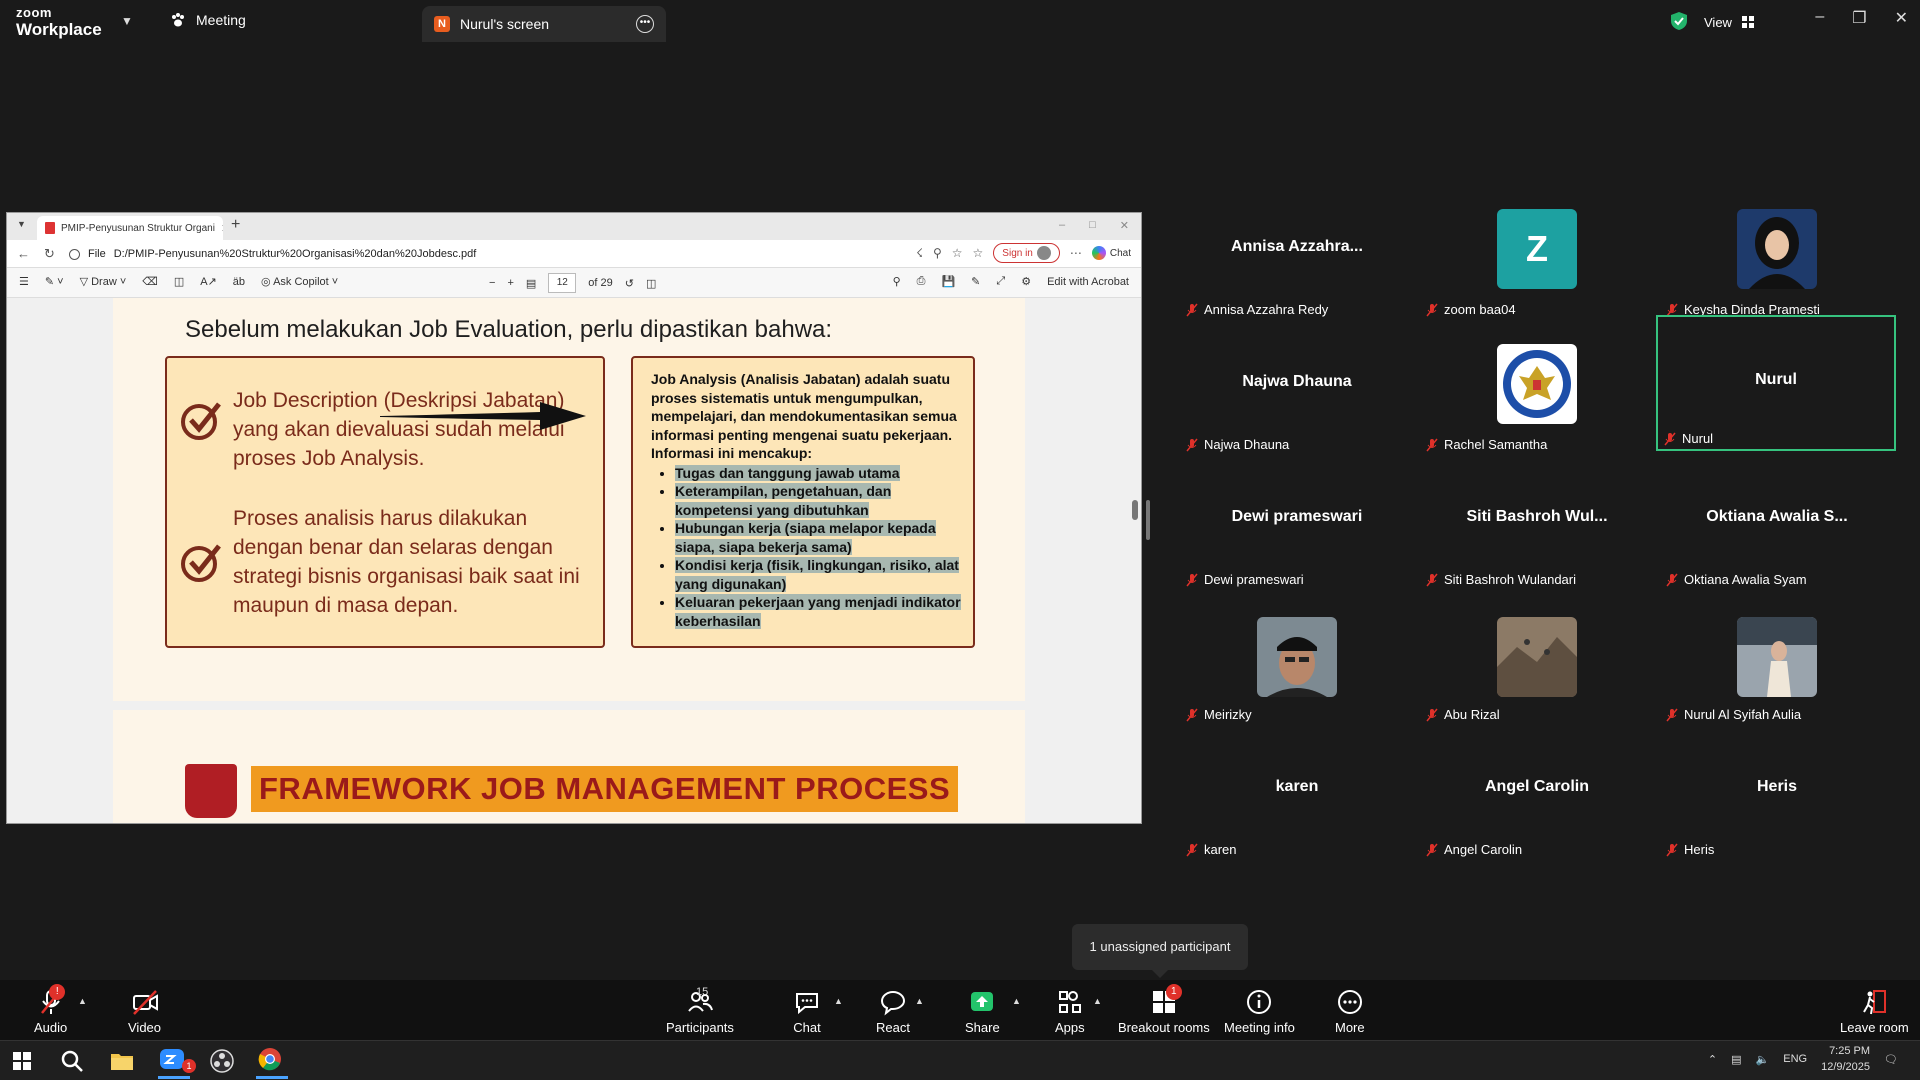 The height and width of the screenshot is (1080, 1920). I want to click on view-button: View, so click(1729, 22).